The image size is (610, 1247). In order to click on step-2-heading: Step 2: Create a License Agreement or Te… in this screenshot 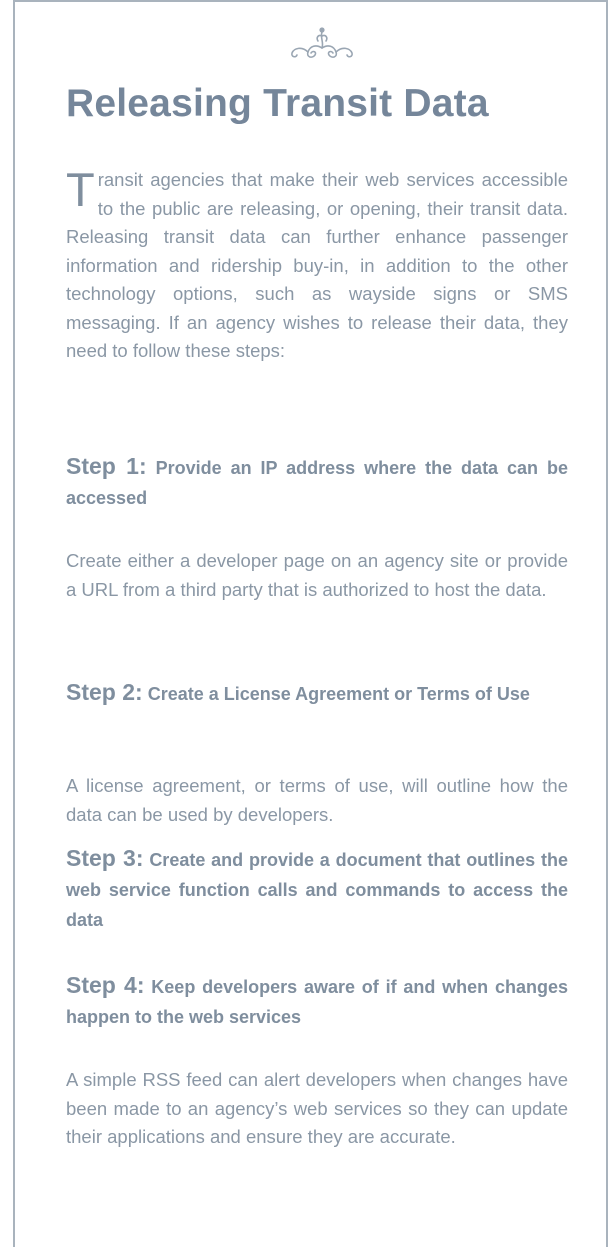, I will do `click(317, 693)`.